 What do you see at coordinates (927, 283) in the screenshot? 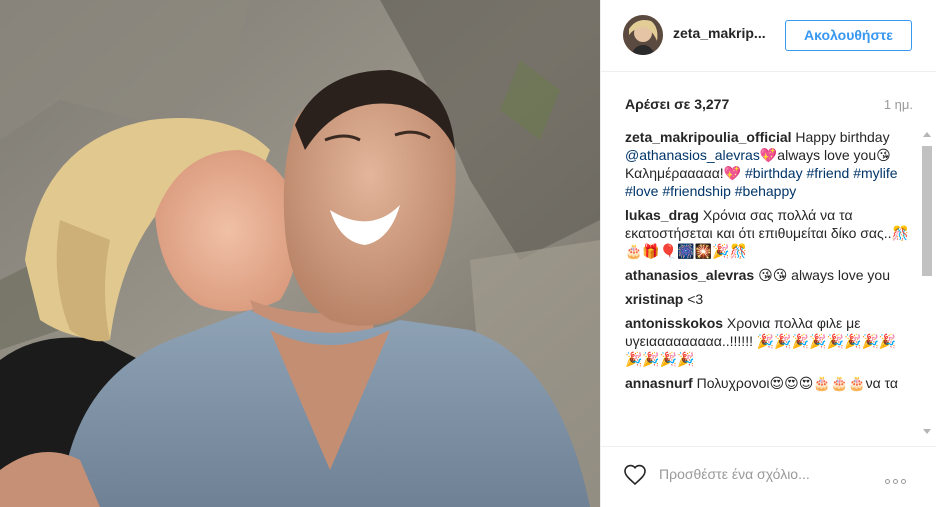
I see `comments-scrollbar` at bounding box center [927, 283].